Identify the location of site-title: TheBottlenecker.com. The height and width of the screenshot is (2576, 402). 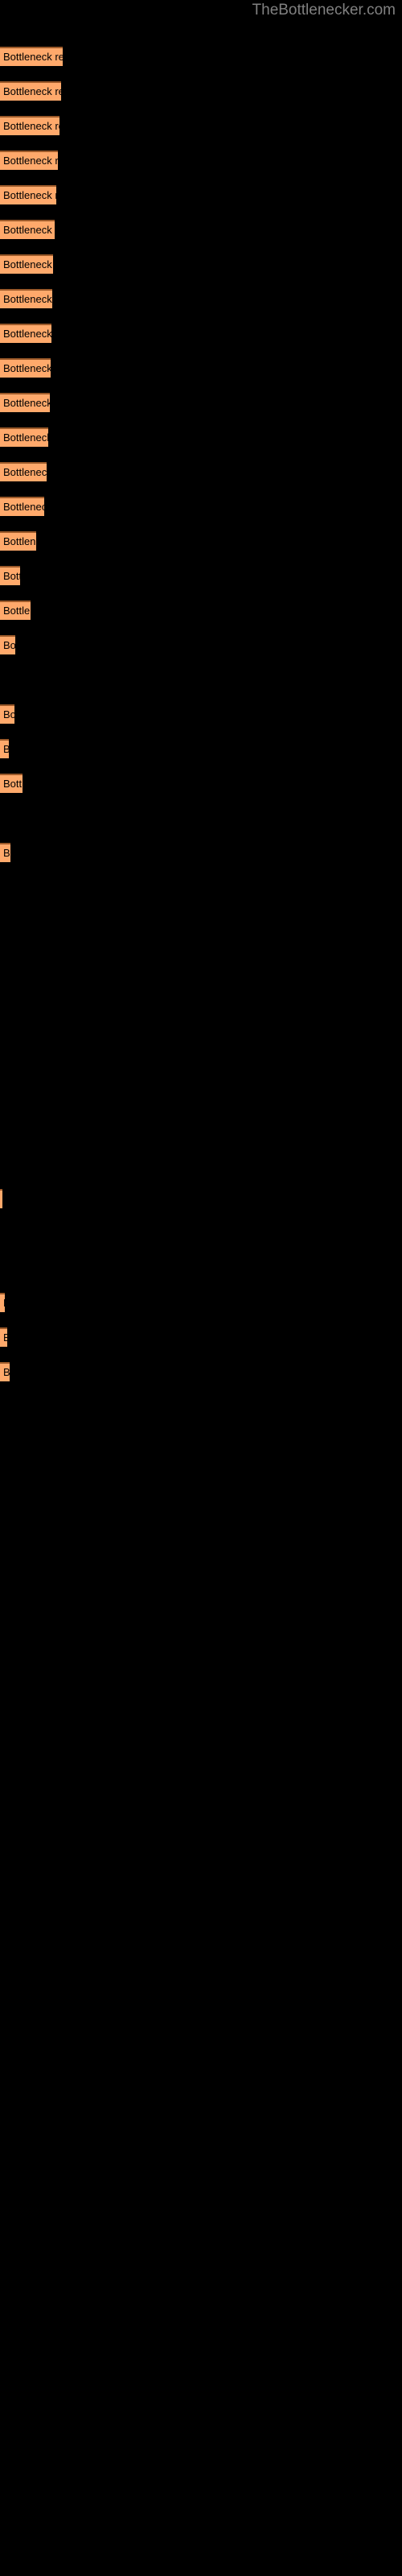
(324, 10).